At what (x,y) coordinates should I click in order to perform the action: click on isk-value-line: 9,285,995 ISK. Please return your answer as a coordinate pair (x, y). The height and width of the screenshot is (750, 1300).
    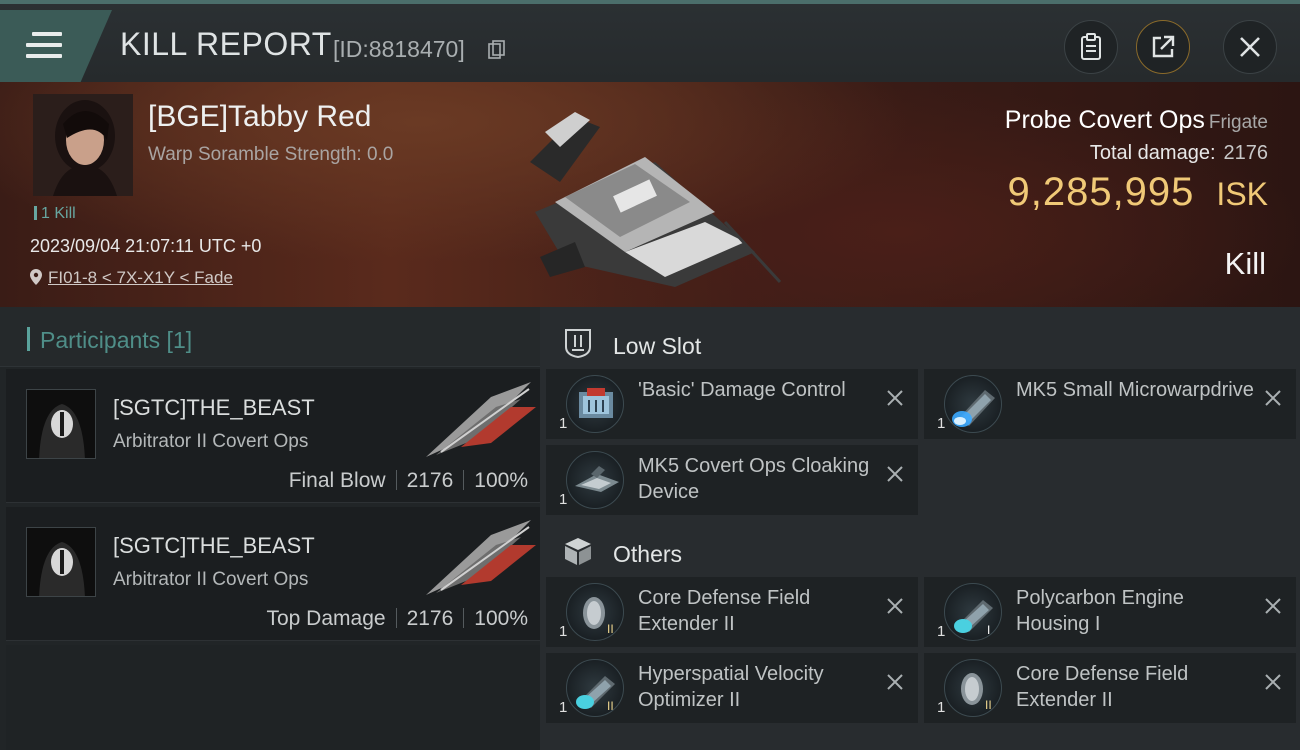
    Looking at the image, I should click on (1137, 192).